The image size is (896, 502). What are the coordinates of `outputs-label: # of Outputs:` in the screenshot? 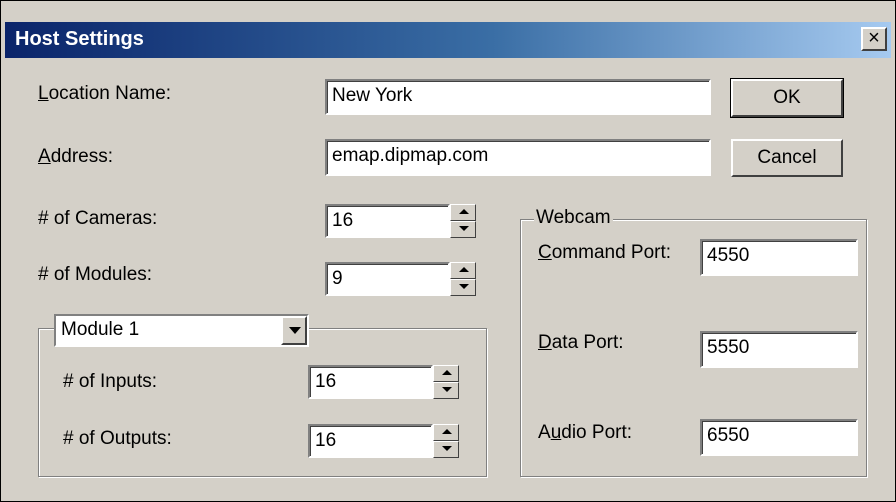 It's located at (117, 438).